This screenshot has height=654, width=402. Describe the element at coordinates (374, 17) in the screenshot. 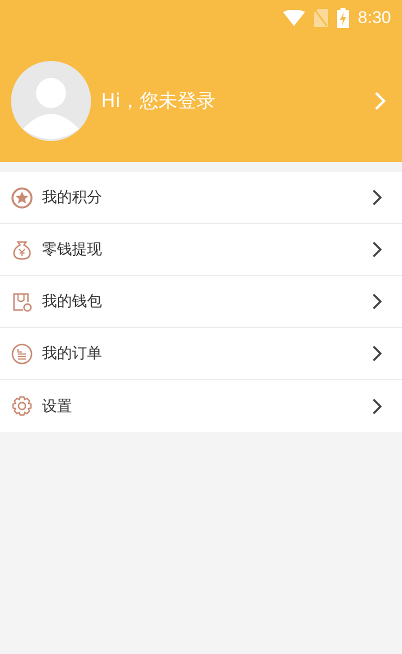

I see `status-time: 8:30` at that location.